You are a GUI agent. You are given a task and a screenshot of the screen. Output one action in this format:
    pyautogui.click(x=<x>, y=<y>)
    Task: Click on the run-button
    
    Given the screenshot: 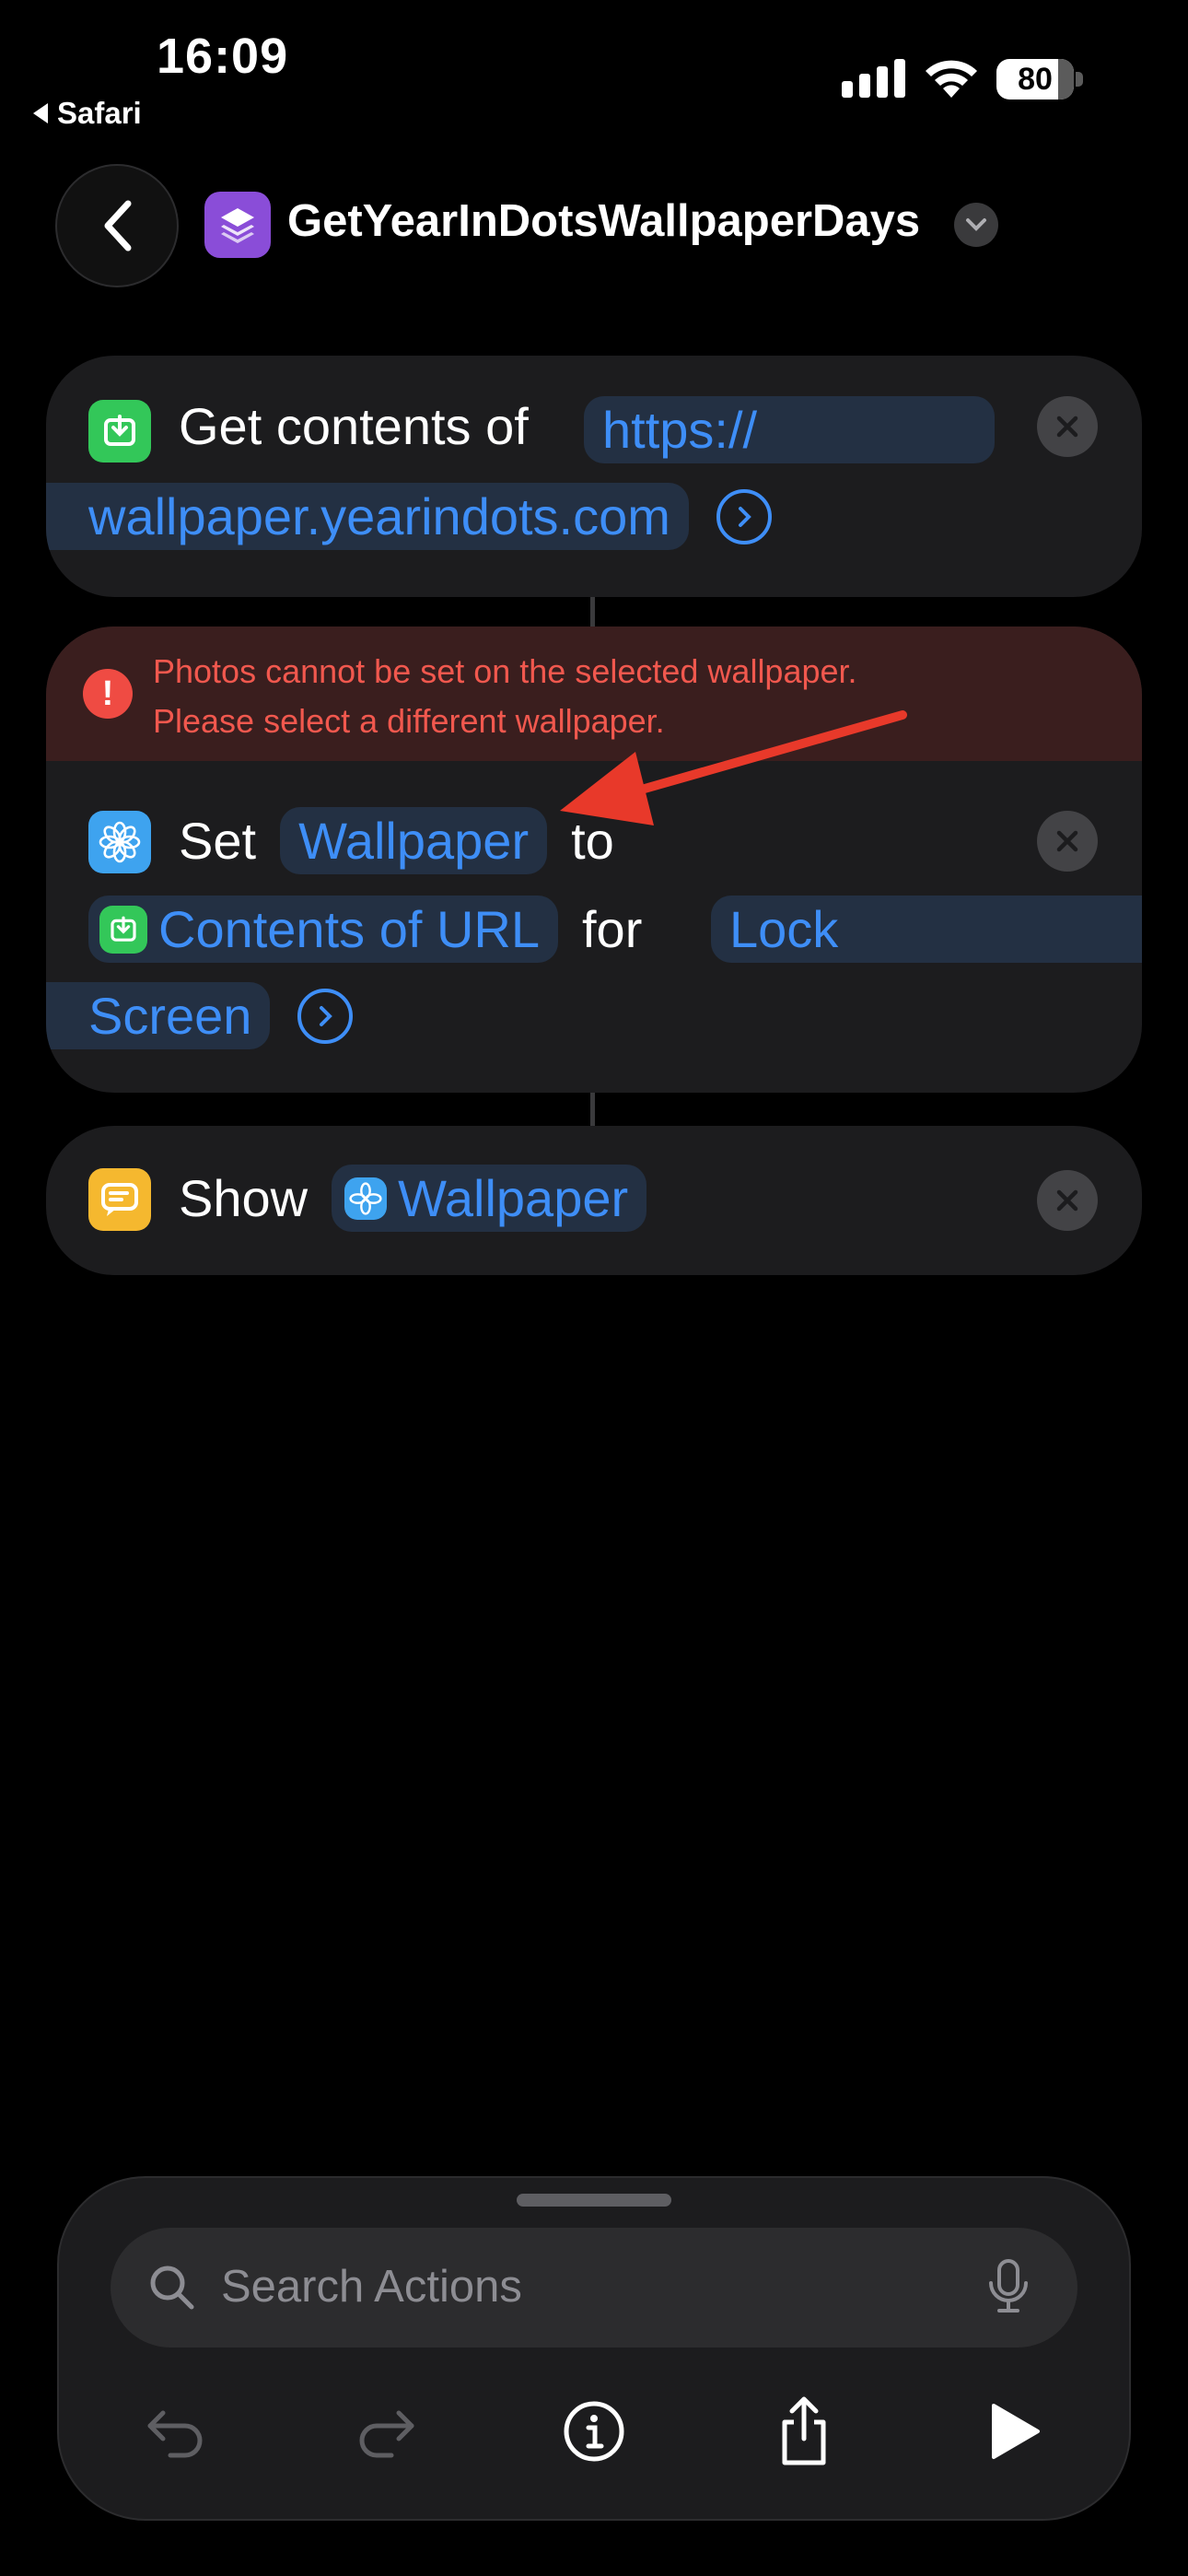 What is the action you would take?
    pyautogui.click(x=1014, y=2431)
    